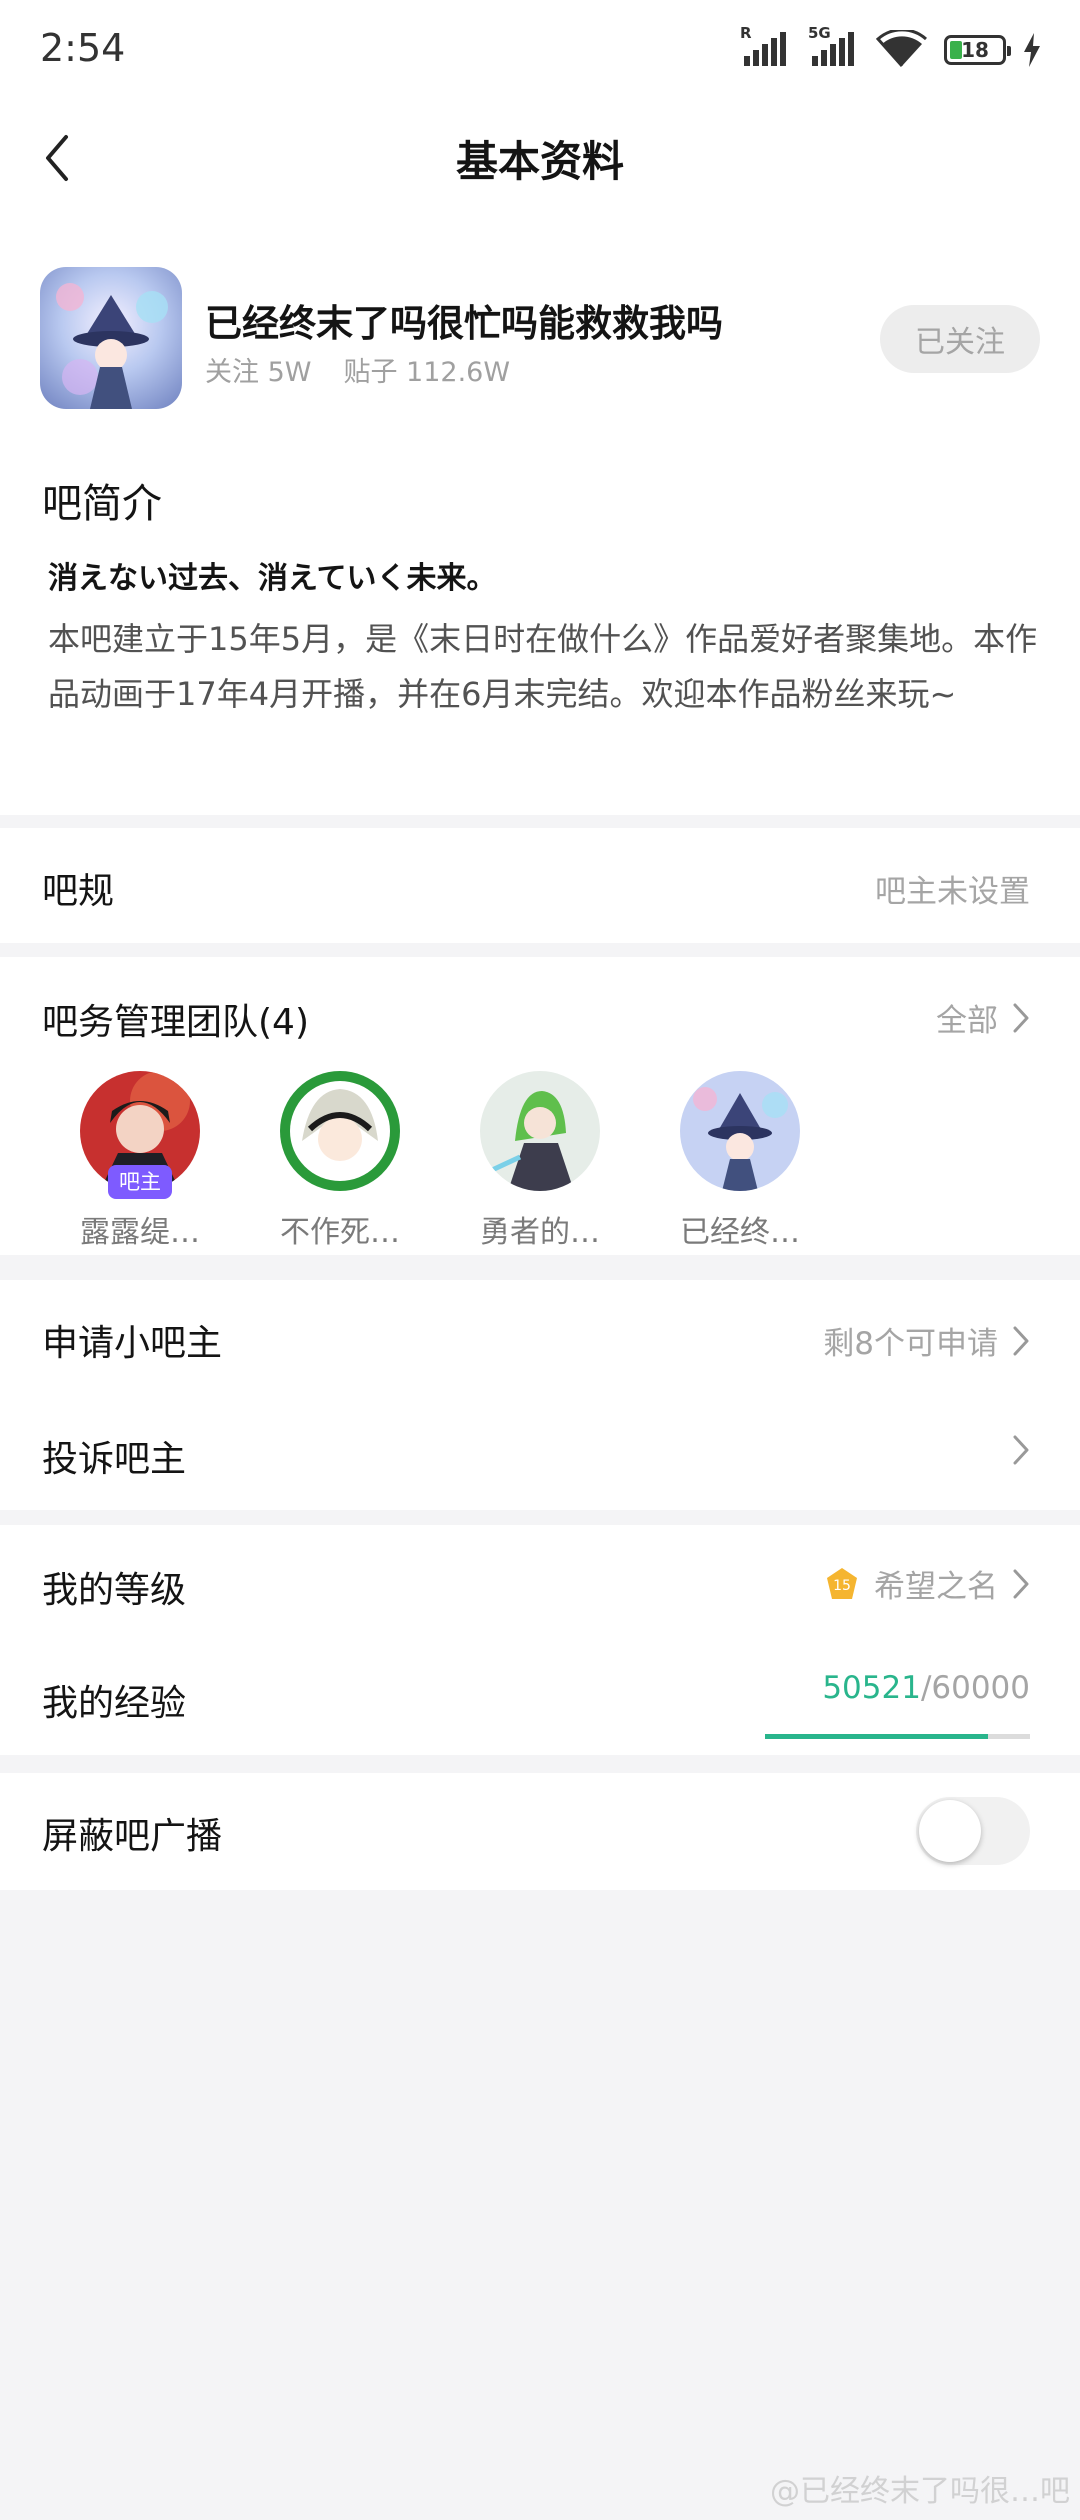 This screenshot has width=1080, height=2520. I want to click on rules-value-text: 吧主未设置, so click(952, 892).